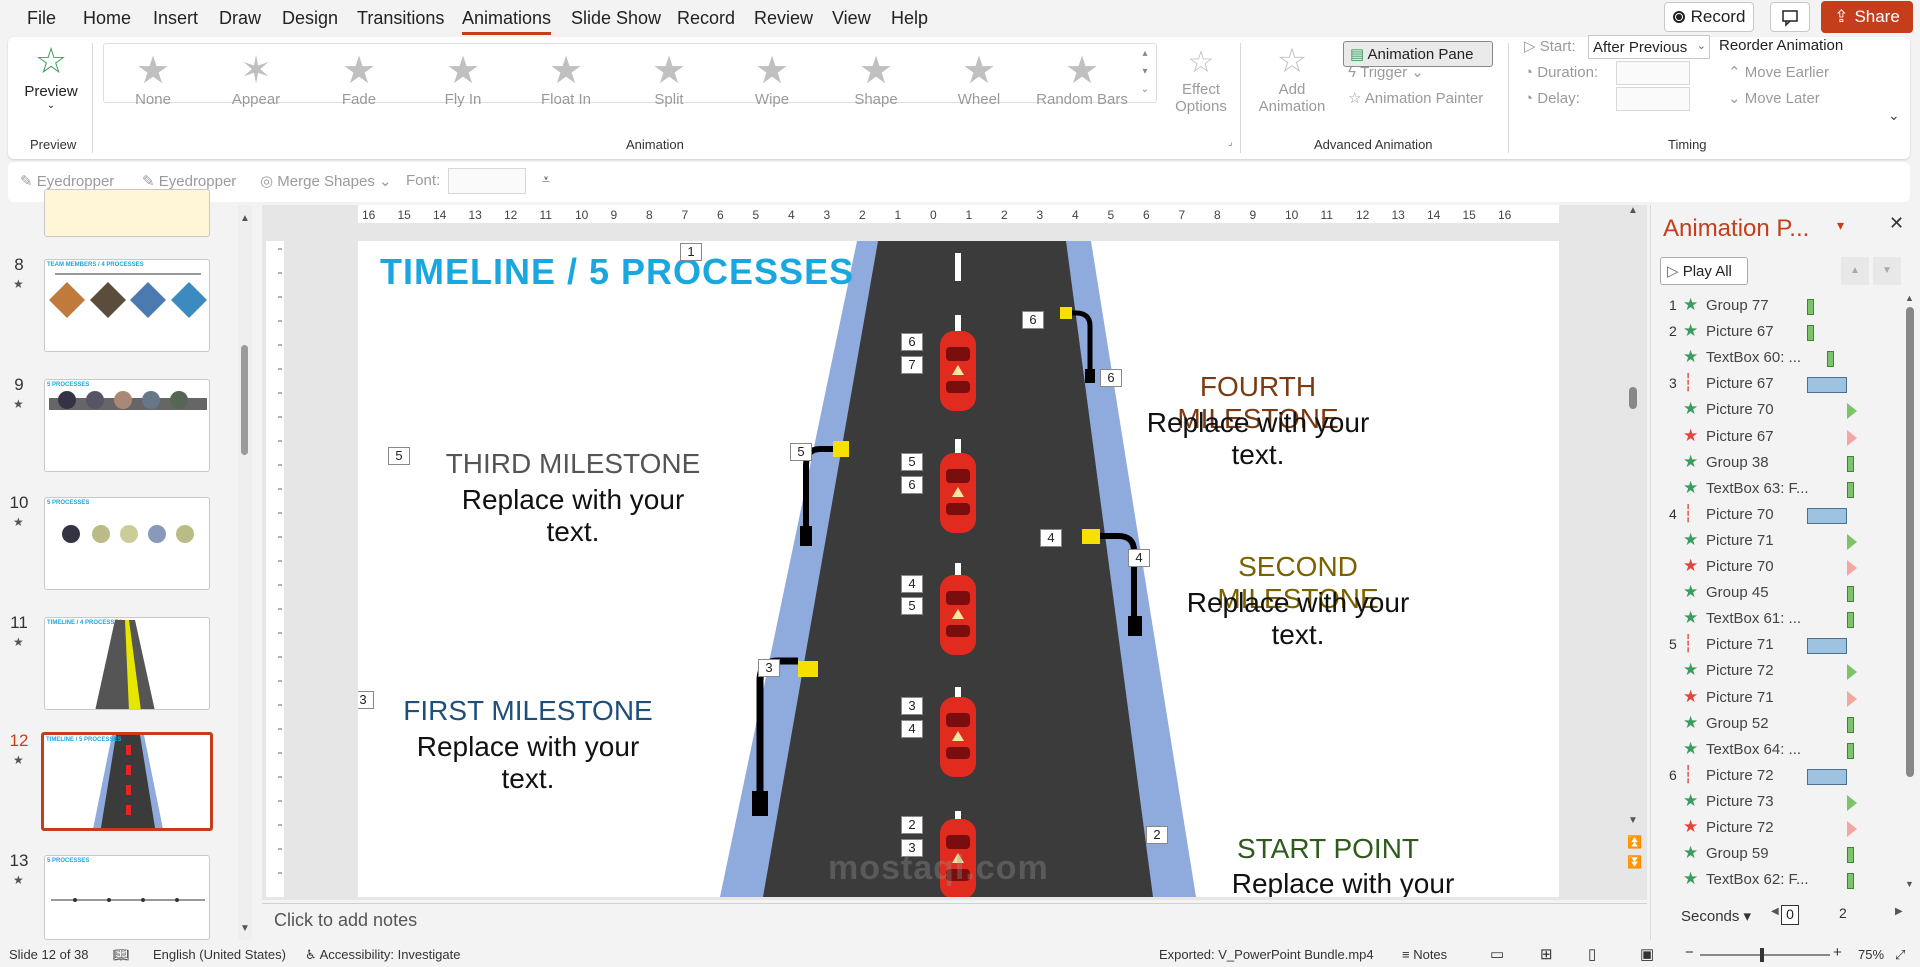 Image resolution: width=1920 pixels, height=967 pixels. I want to click on eyedropper-button: ✎ Eyedropper, so click(67, 181).